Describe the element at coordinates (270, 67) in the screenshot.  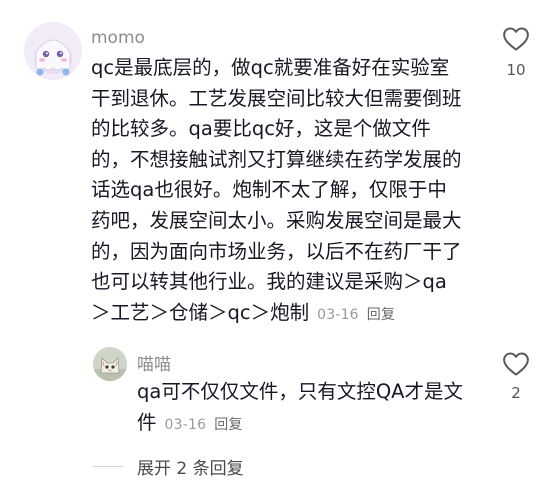
I see `comment-line: qc是最底层的，做qc就要准备好在实验室` at that location.